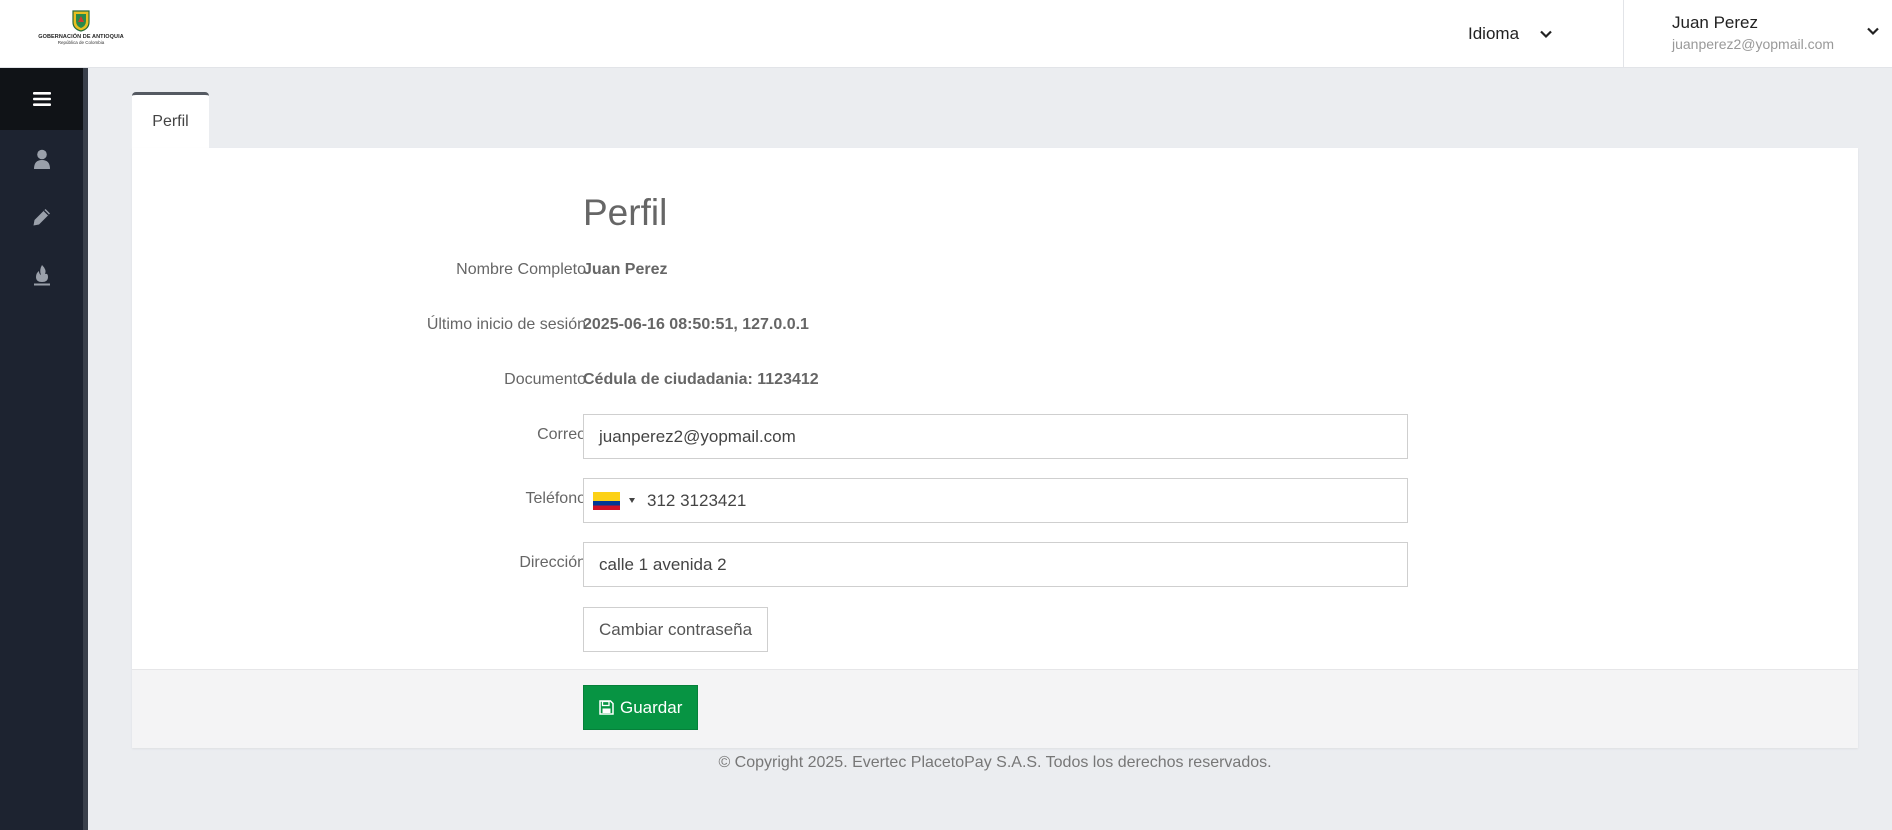 This screenshot has height=830, width=1892. What do you see at coordinates (995, 500) in the screenshot?
I see `phone-input: 312 3123421` at bounding box center [995, 500].